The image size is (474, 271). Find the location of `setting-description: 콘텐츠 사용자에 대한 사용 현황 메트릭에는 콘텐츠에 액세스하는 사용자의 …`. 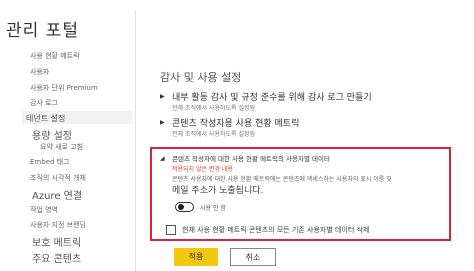

setting-description: 콘텐츠 사용자에 대한 사용 현황 메트릭에는 콘텐츠에 액세스하는 사용자의 … is located at coordinates (282, 179).